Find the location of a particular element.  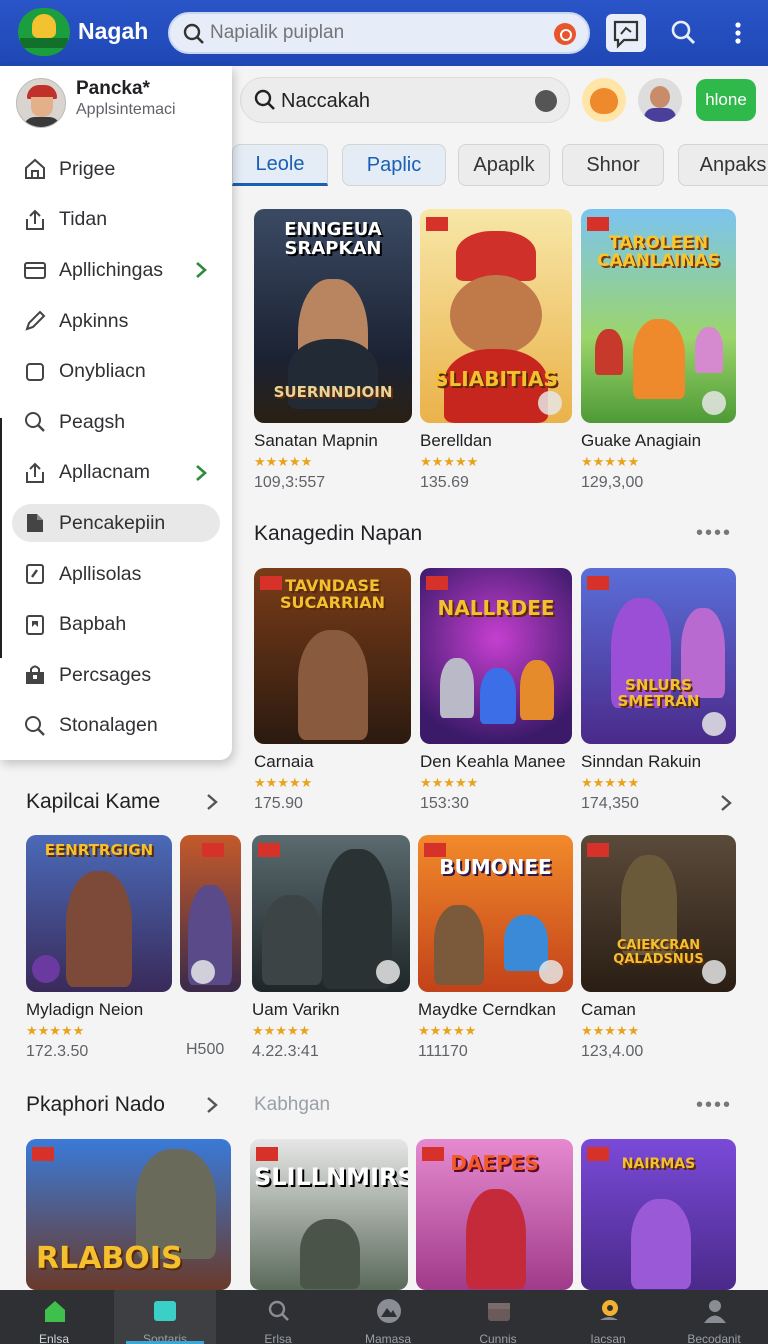

app-logo is located at coordinates (44, 32).